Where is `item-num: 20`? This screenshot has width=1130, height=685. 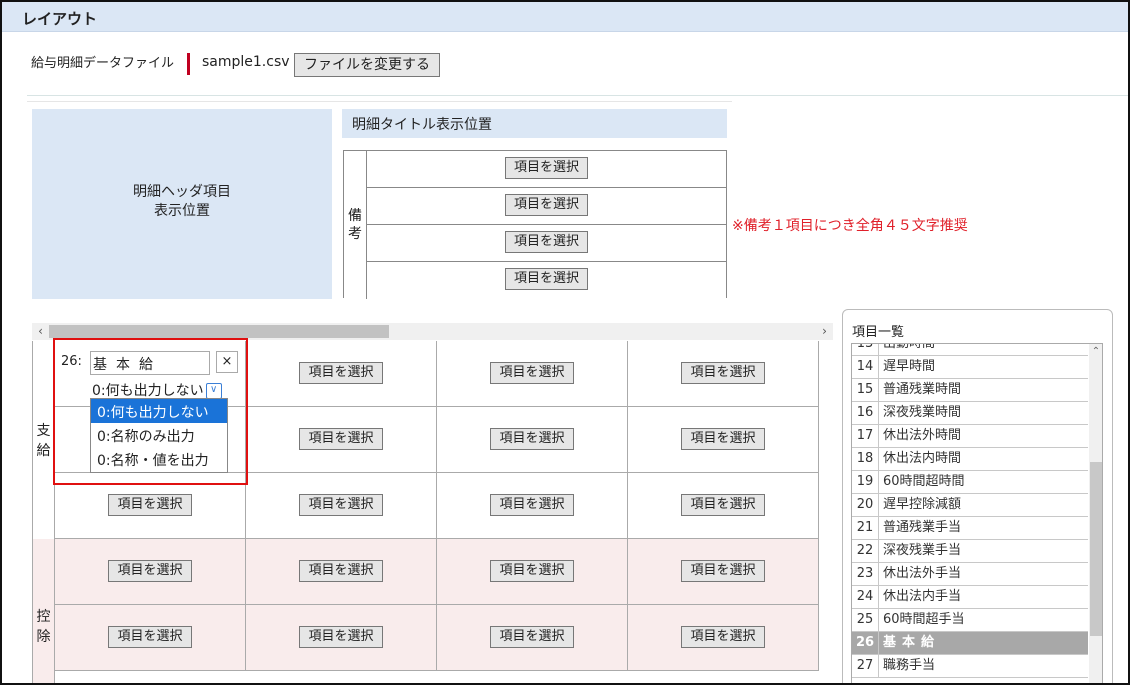
item-num: 20 is located at coordinates (865, 505).